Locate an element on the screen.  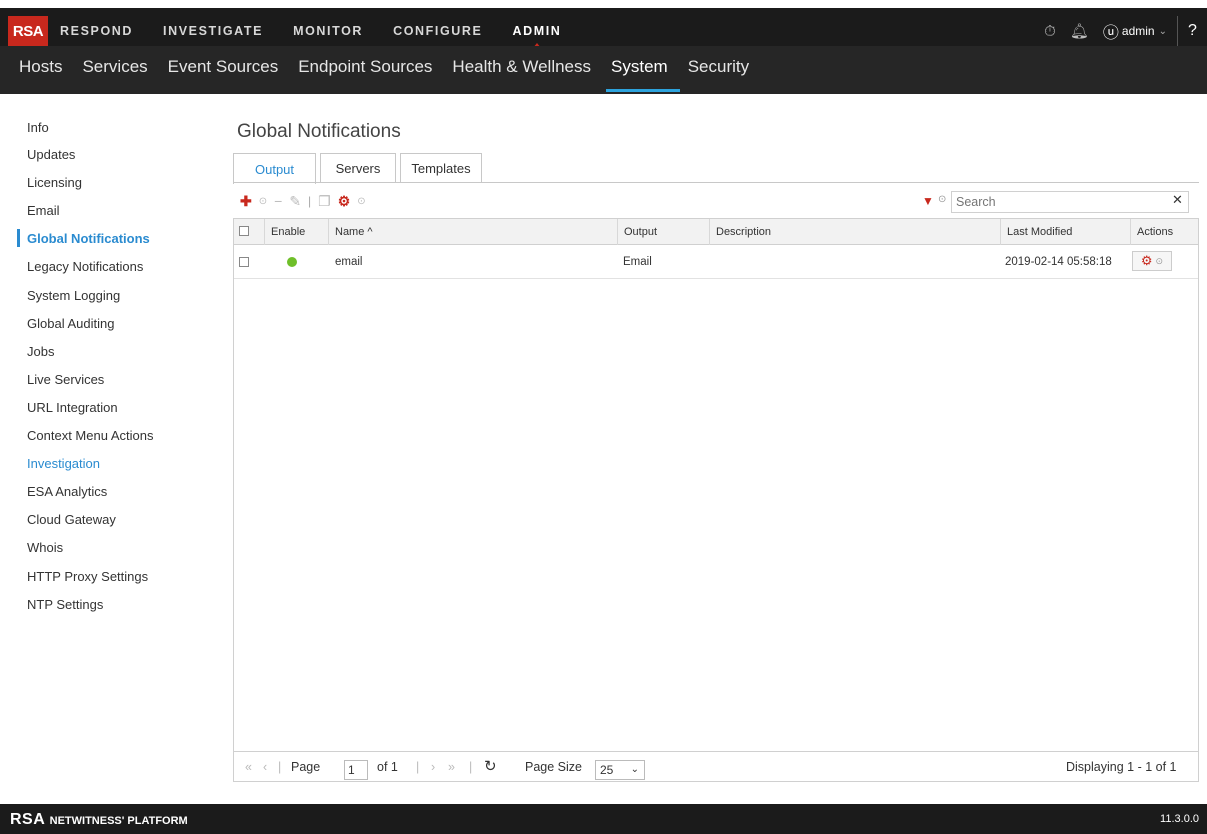
enabled-status-dot is located at coordinates (292, 262).